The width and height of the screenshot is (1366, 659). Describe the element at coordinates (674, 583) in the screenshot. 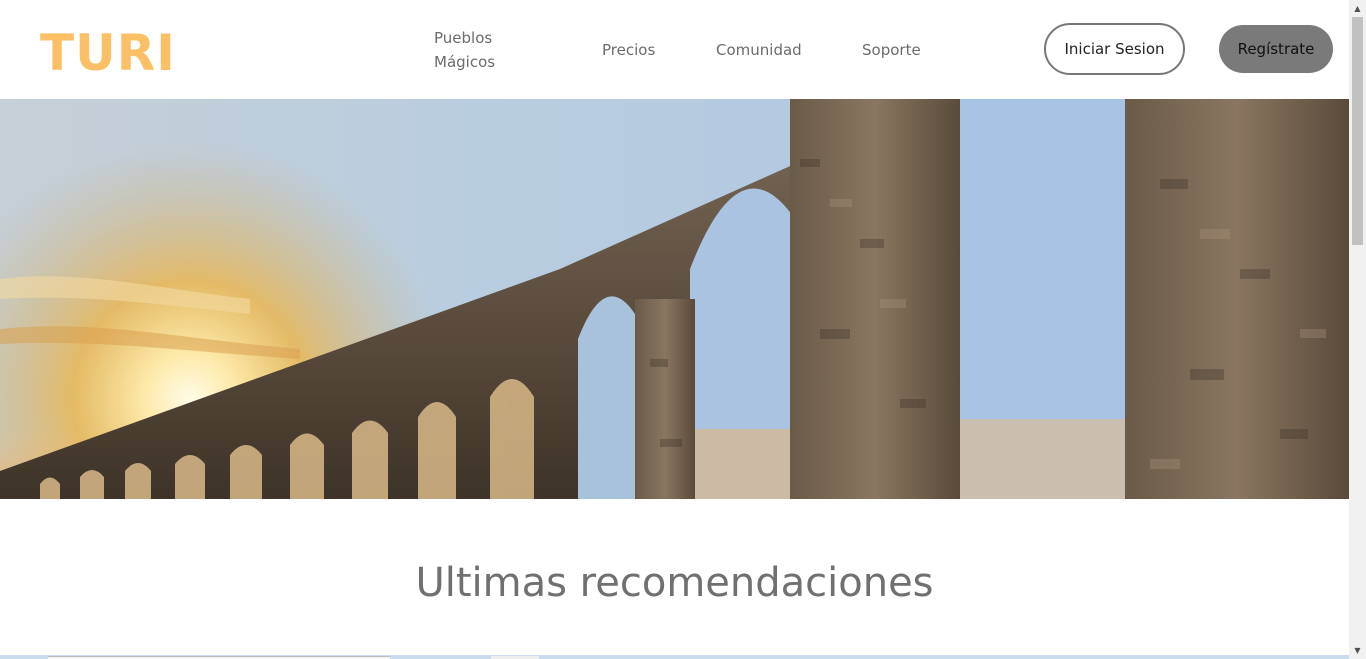

I see `section-title: Ultimas recomendaciones` at that location.